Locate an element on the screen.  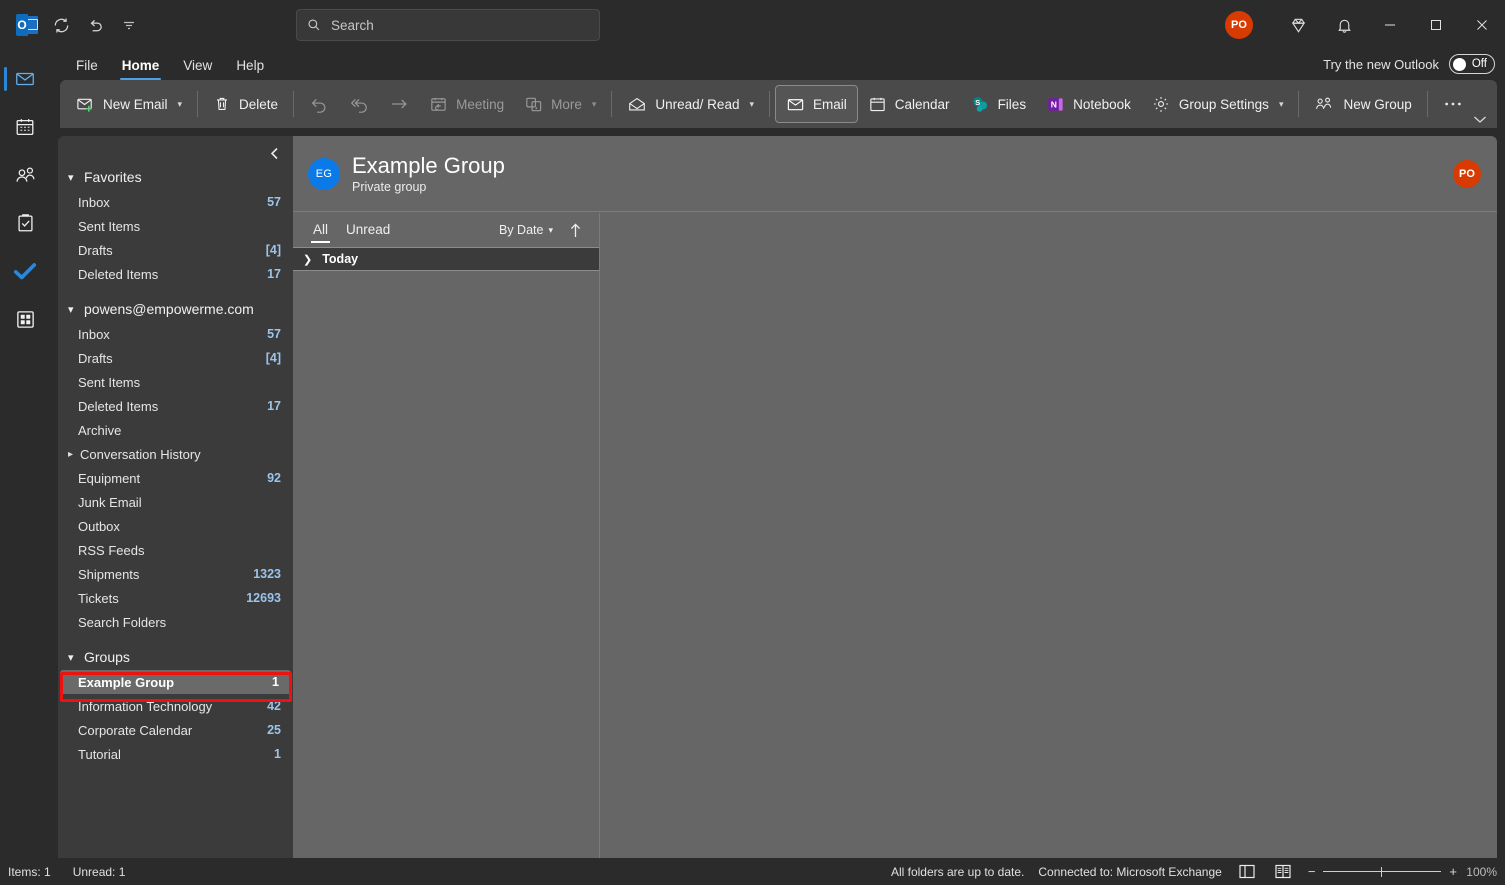
folder-item-favorites-sent-items: Sent Items is located at coordinates (175, 226).